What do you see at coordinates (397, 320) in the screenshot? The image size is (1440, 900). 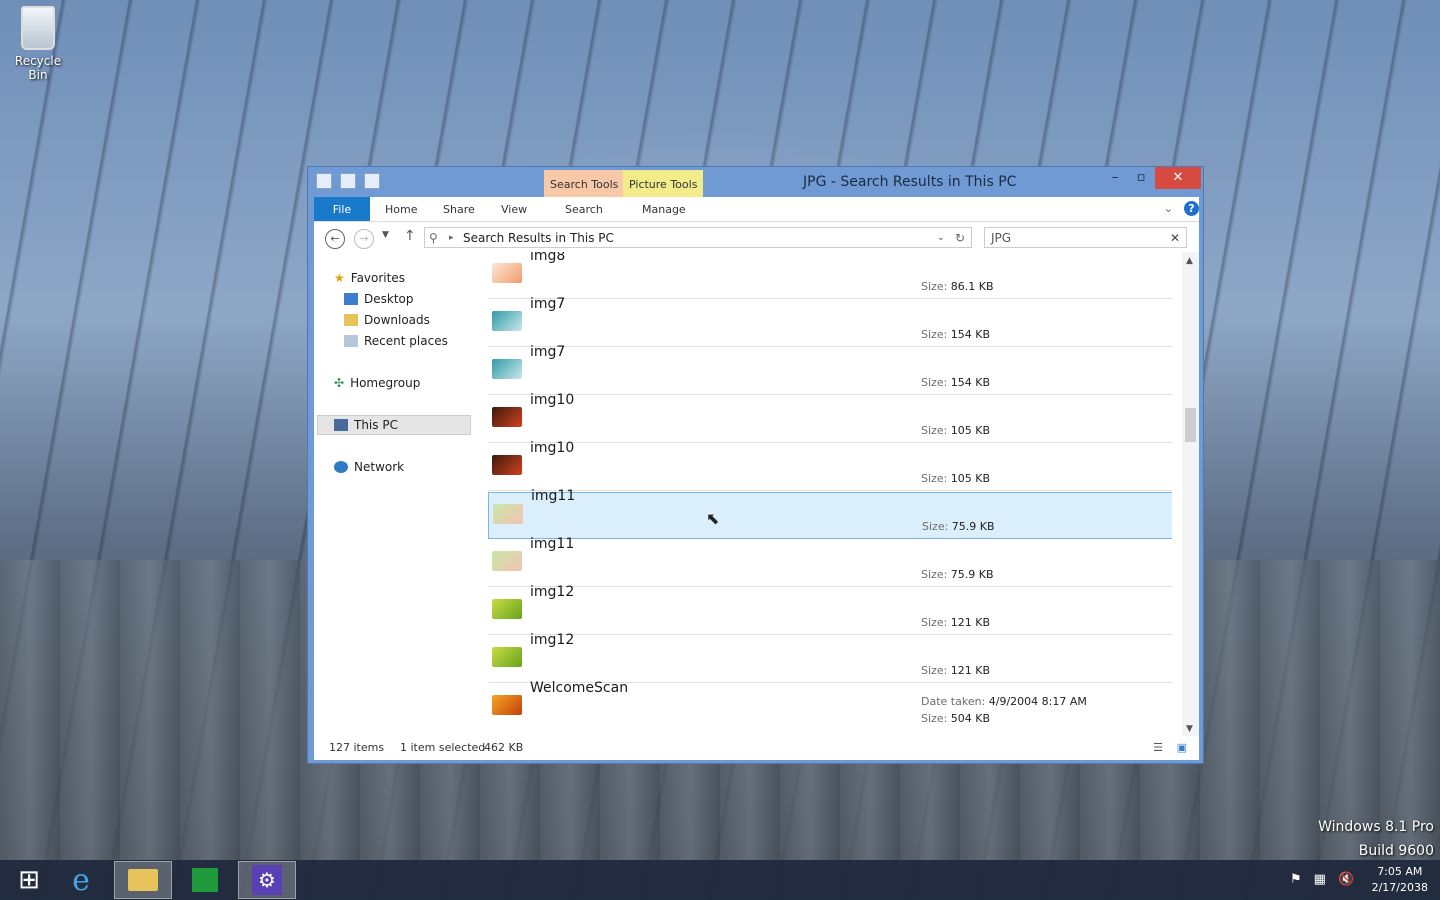 I see `nav-downloads-label: Downloads` at bounding box center [397, 320].